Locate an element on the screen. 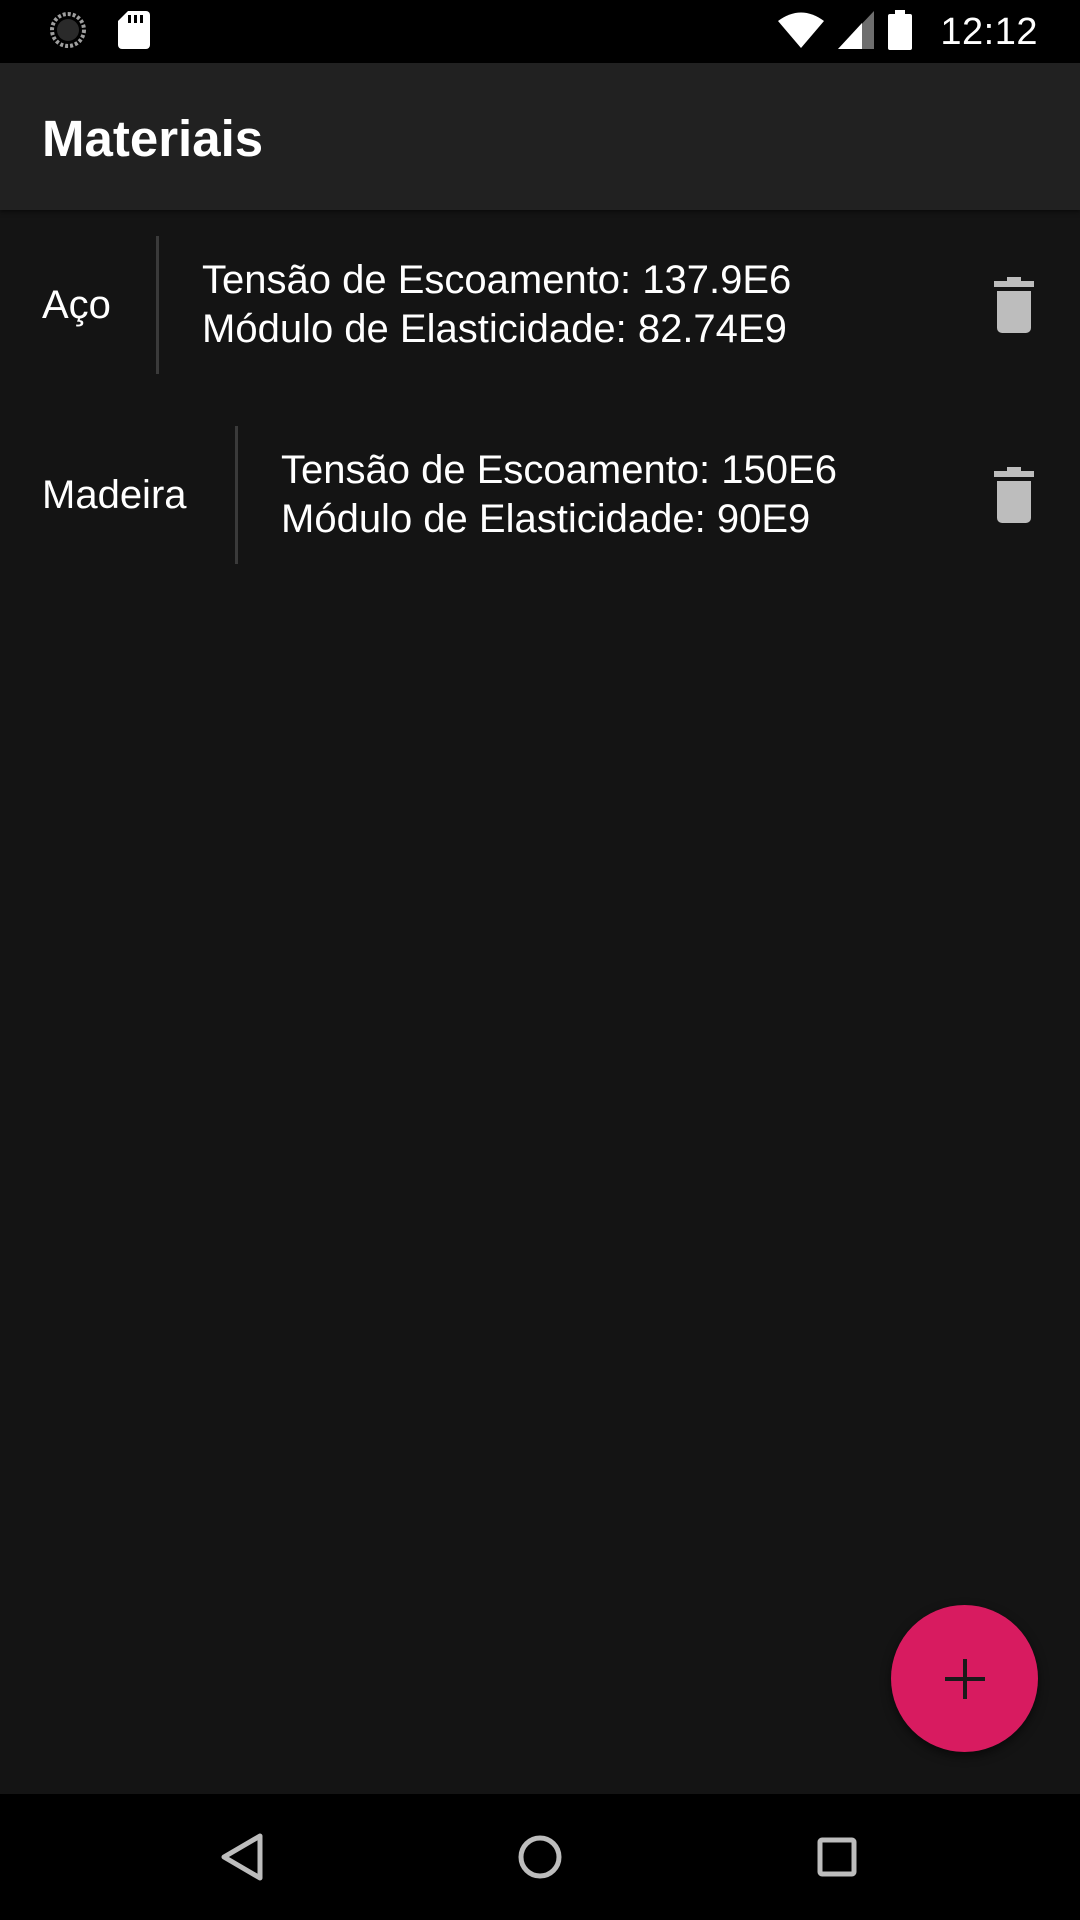 This screenshot has width=1080, height=1920. sd-card-icon is located at coordinates (134, 32).